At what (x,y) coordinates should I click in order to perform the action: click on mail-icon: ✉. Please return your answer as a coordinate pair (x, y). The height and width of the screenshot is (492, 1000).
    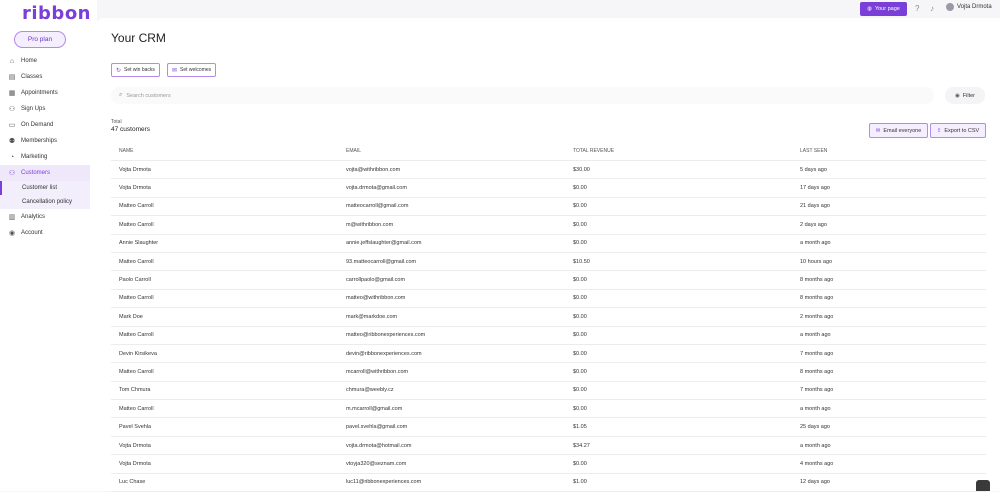
    Looking at the image, I should click on (878, 130).